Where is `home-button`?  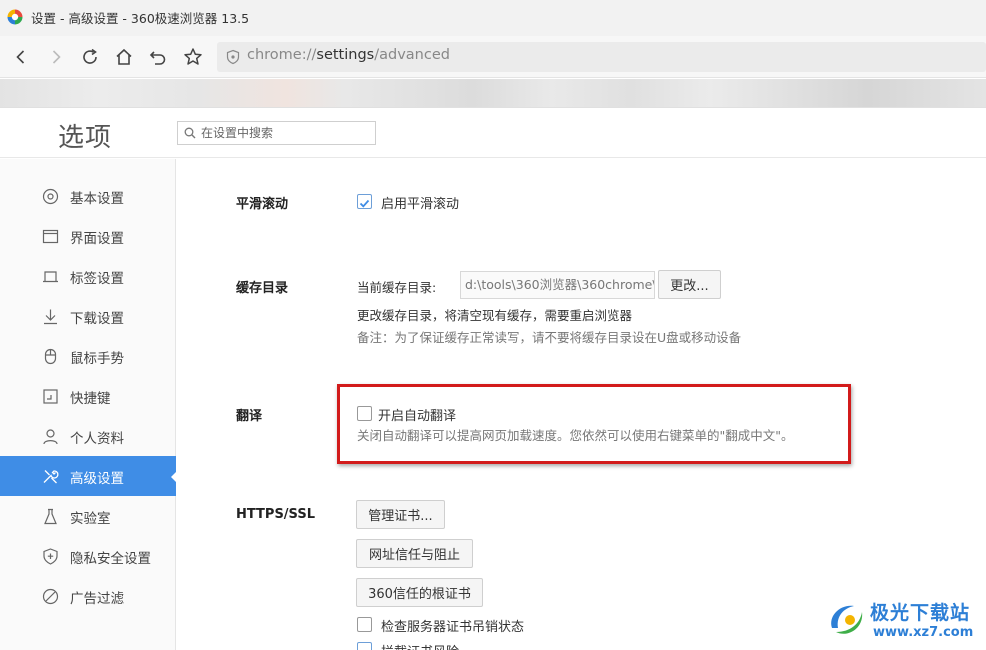
home-button is located at coordinates (124, 57).